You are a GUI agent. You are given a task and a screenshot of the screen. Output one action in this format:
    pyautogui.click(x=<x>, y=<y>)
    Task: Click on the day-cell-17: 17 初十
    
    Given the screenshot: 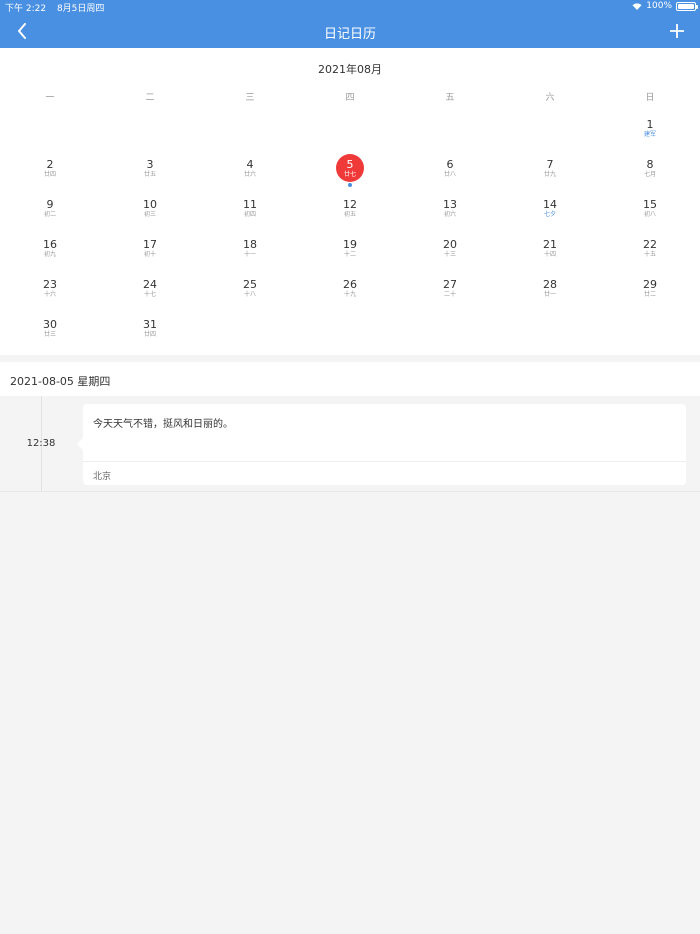 What is the action you would take?
    pyautogui.click(x=150, y=254)
    